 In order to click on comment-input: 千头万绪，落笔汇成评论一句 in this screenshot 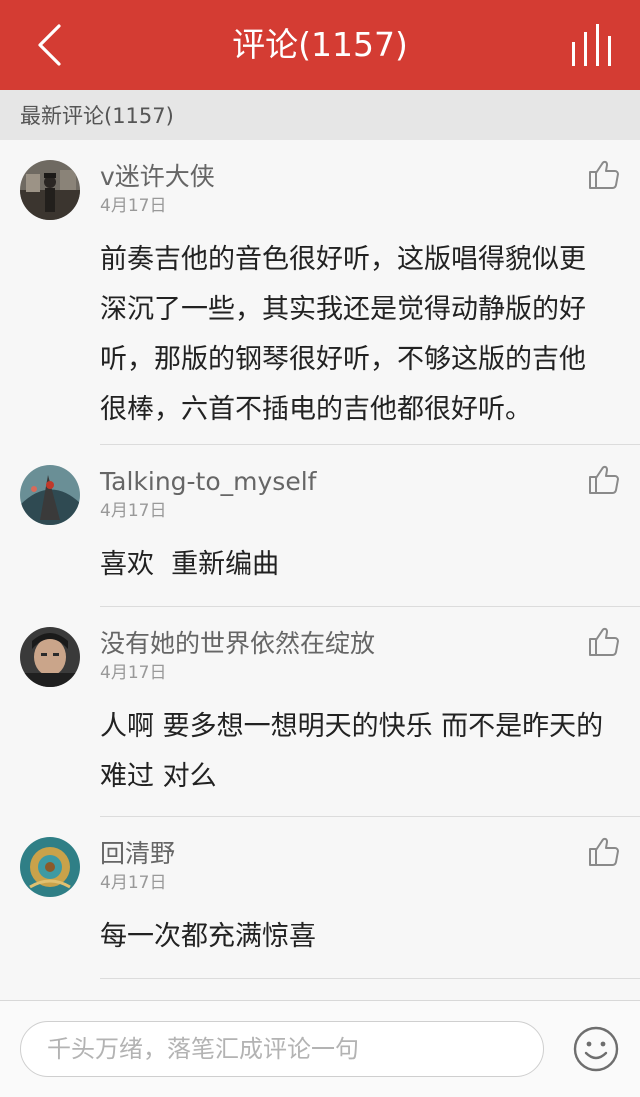, I will do `click(282, 1049)`.